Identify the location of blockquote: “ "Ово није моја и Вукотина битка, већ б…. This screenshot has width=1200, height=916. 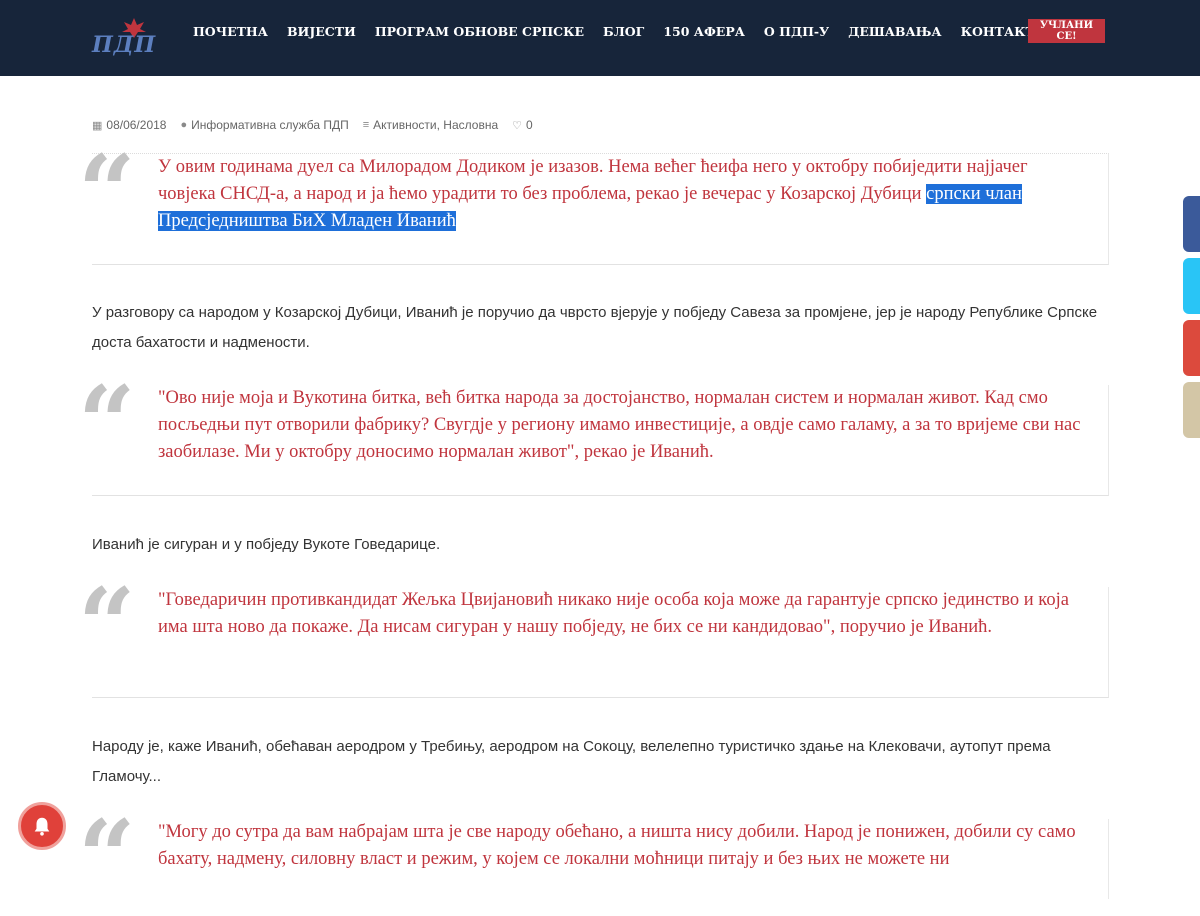
(593, 434).